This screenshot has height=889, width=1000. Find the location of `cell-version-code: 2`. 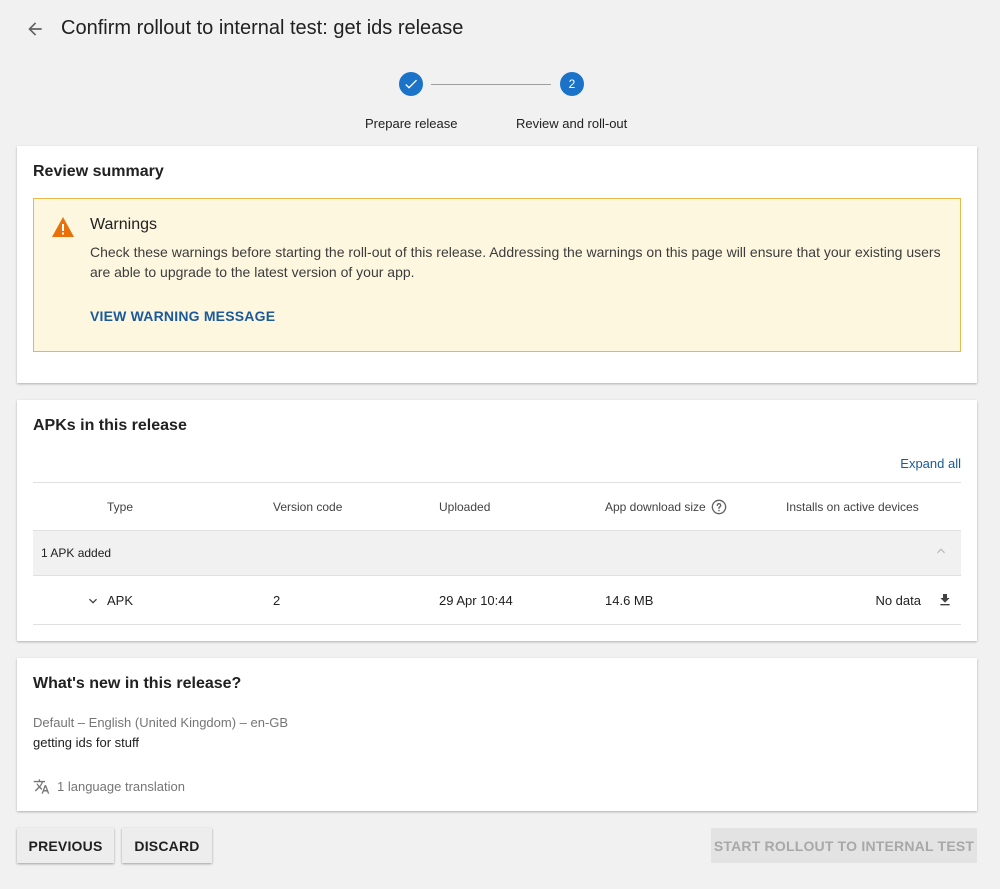

cell-version-code: 2 is located at coordinates (277, 600).